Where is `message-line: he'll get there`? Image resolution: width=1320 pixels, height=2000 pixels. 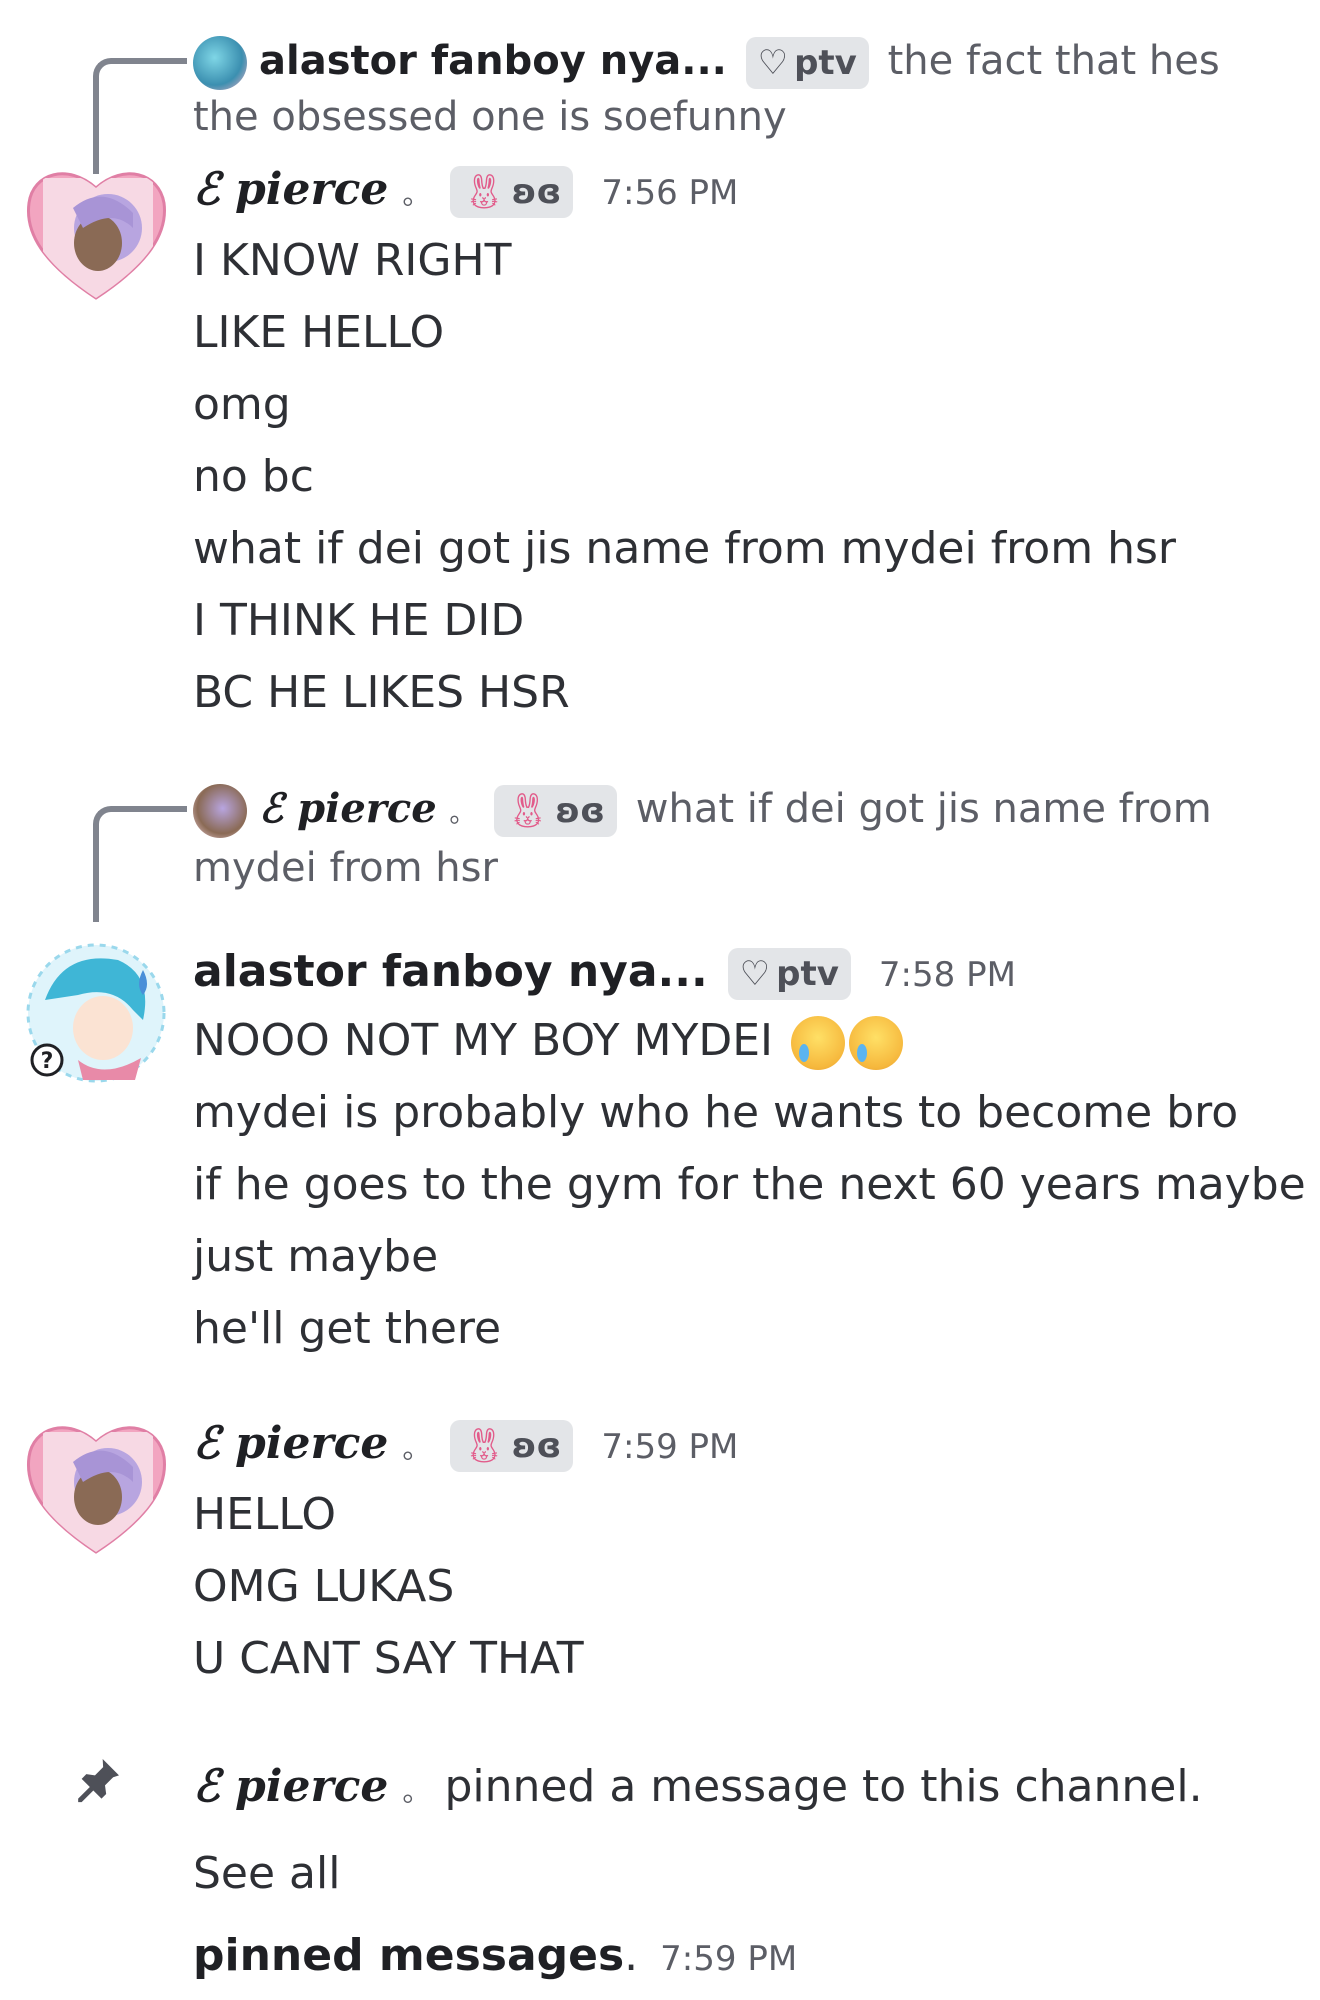
message-line: he'll get there is located at coordinates (347, 1328).